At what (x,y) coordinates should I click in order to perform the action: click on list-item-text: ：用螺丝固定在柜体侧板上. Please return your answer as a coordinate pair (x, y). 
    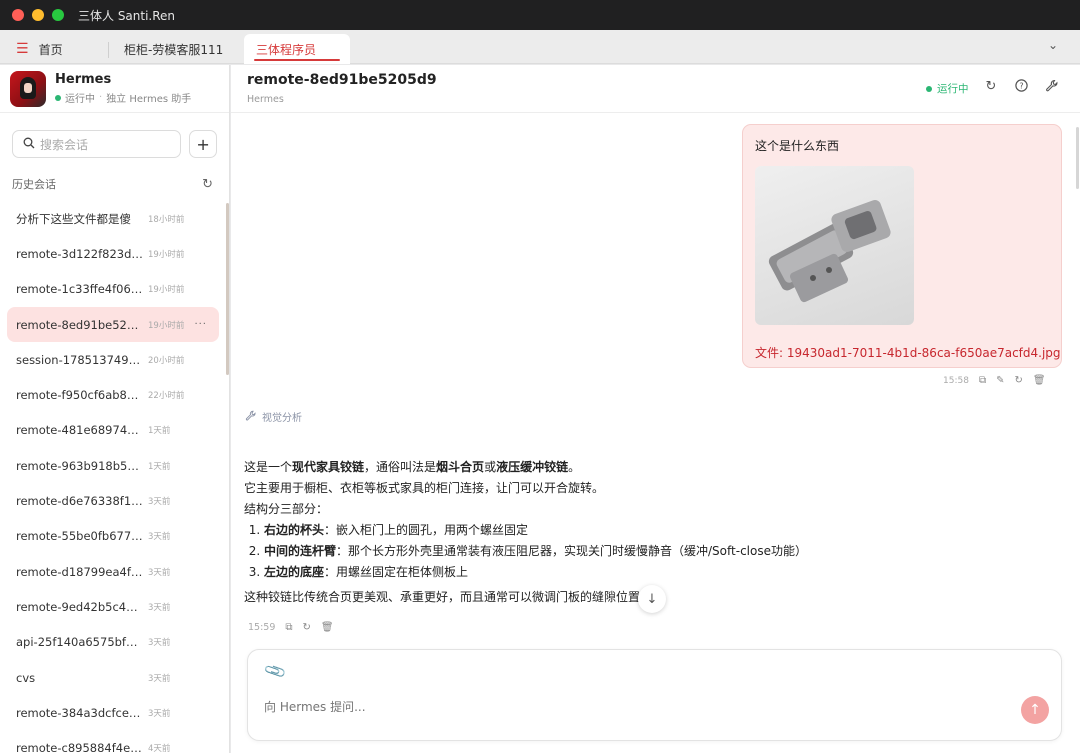
    Looking at the image, I should click on (396, 572).